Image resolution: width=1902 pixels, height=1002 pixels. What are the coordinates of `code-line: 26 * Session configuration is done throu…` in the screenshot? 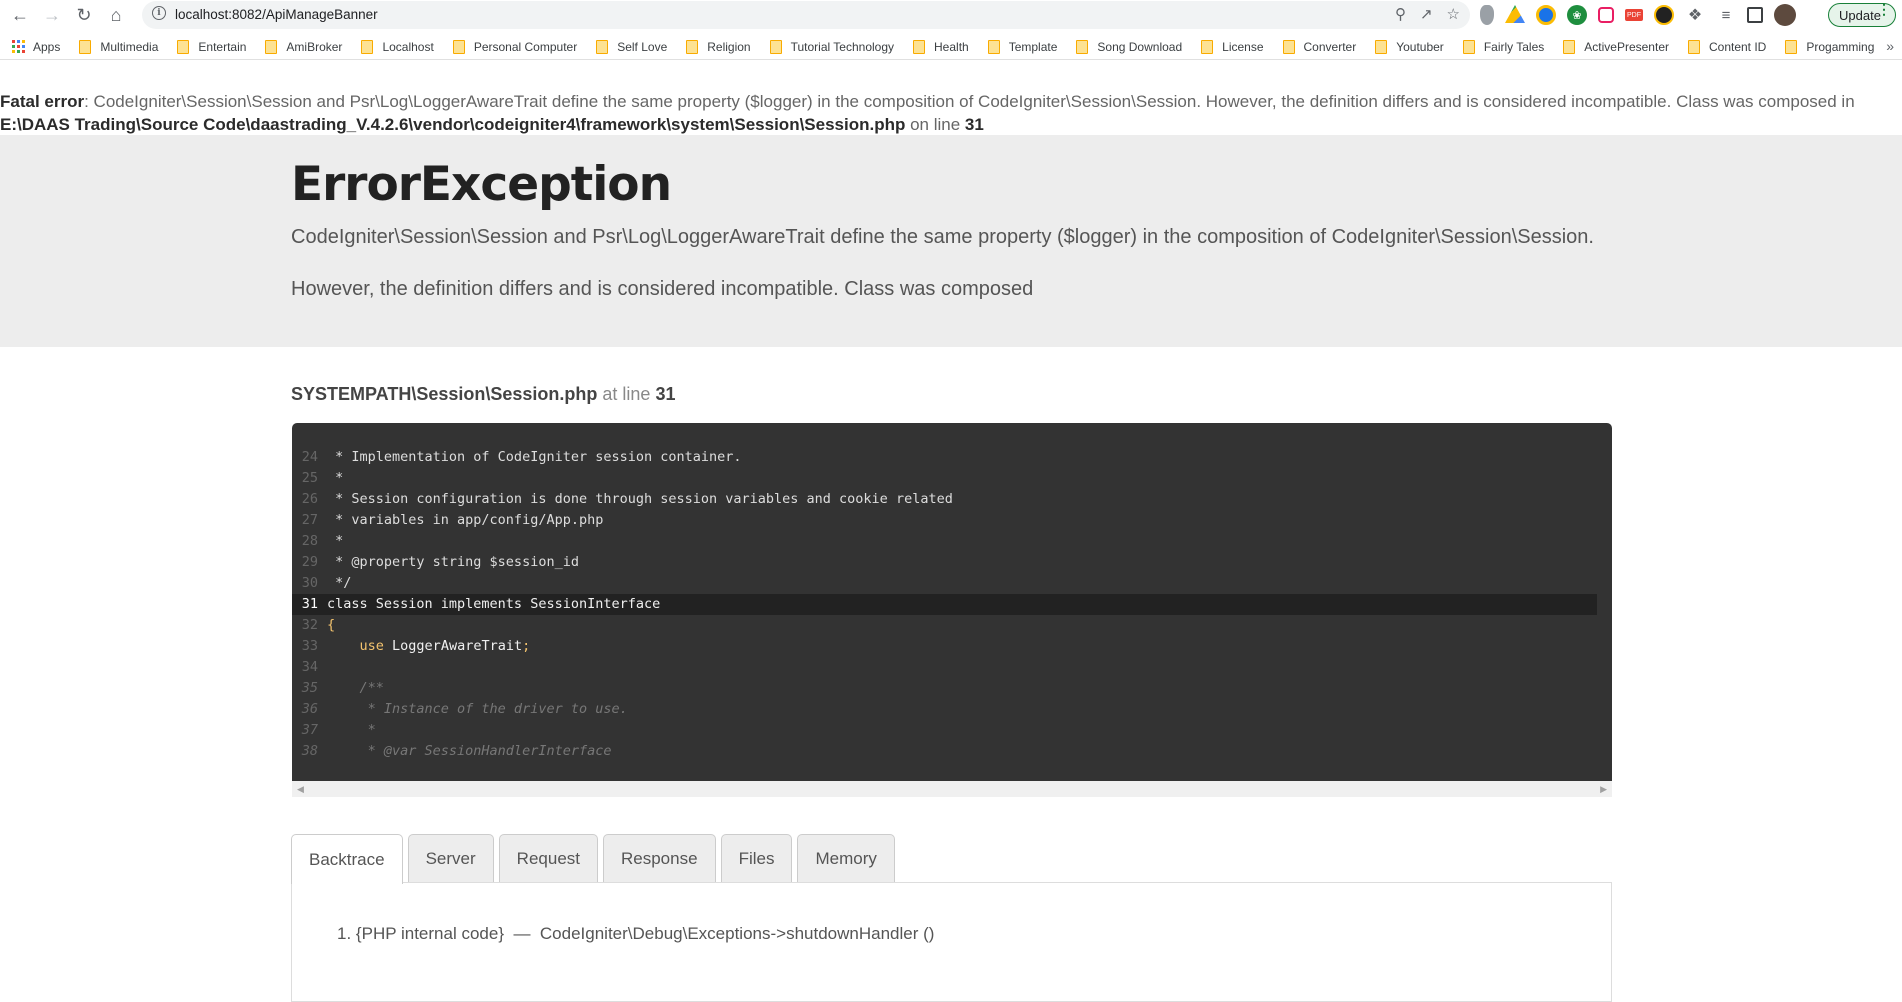 It's located at (944, 499).